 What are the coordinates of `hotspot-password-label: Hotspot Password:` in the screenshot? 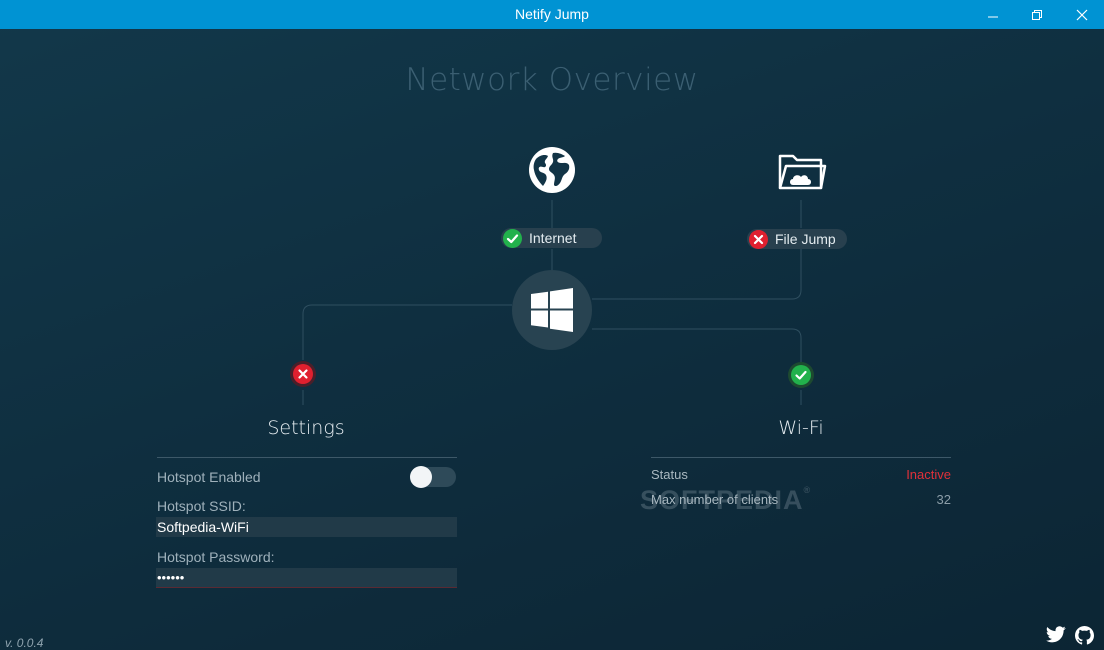 It's located at (216, 557).